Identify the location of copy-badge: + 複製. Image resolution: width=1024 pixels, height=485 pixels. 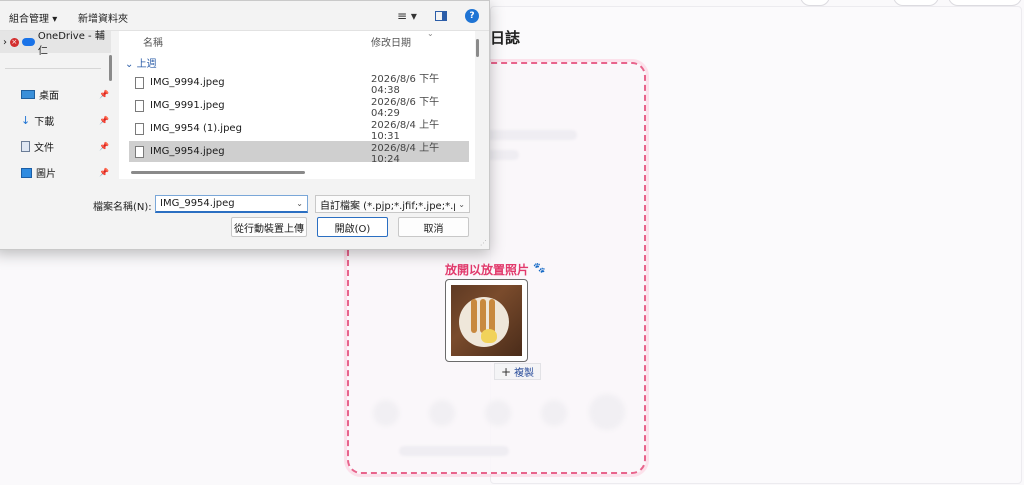
(518, 371).